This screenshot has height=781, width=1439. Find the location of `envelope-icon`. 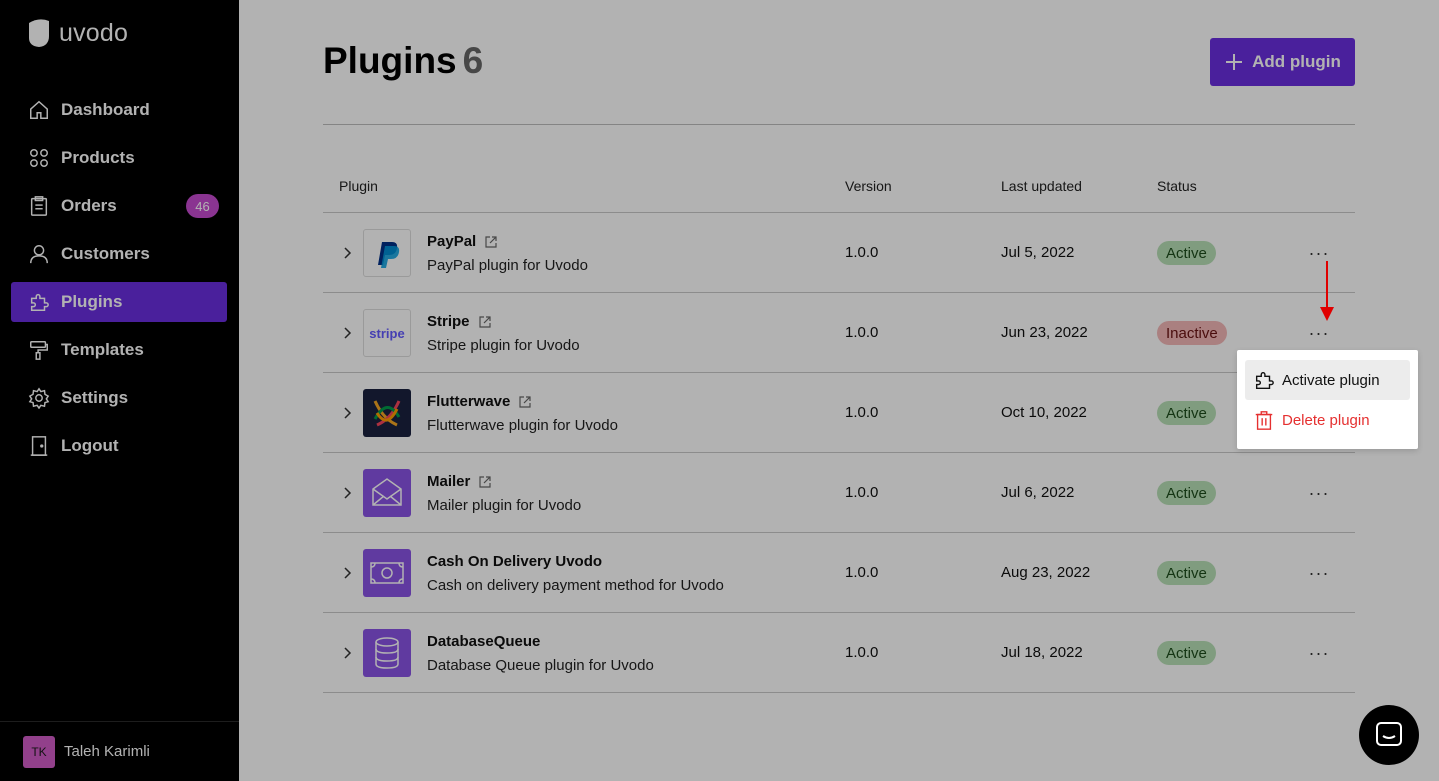

envelope-icon is located at coordinates (387, 493).